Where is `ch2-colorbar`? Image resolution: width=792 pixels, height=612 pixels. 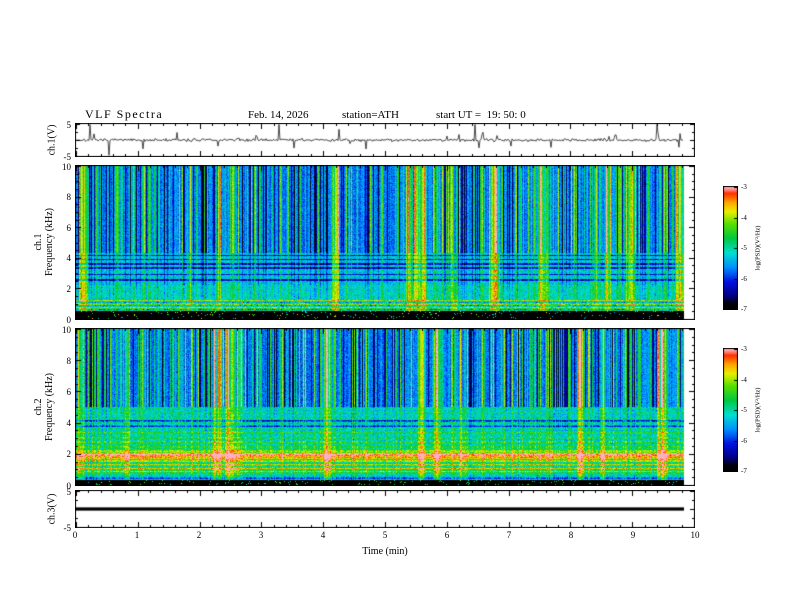
ch2-colorbar is located at coordinates (730, 410).